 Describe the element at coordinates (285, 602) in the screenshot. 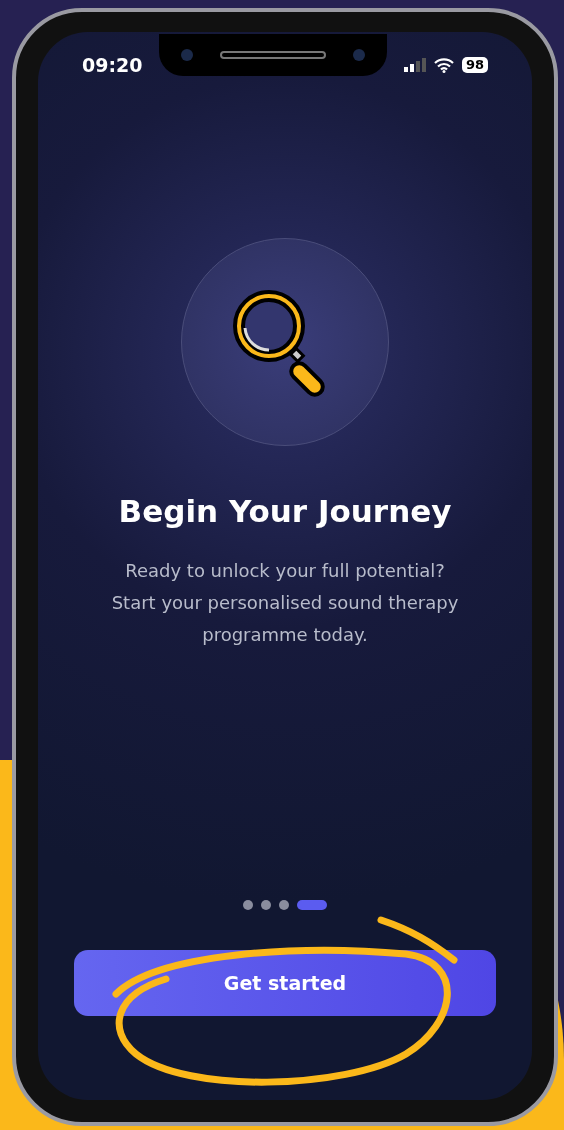

I see `onboarding-description: Ready to unlock your full potential? Start your personalised sound therapy programme today.` at that location.